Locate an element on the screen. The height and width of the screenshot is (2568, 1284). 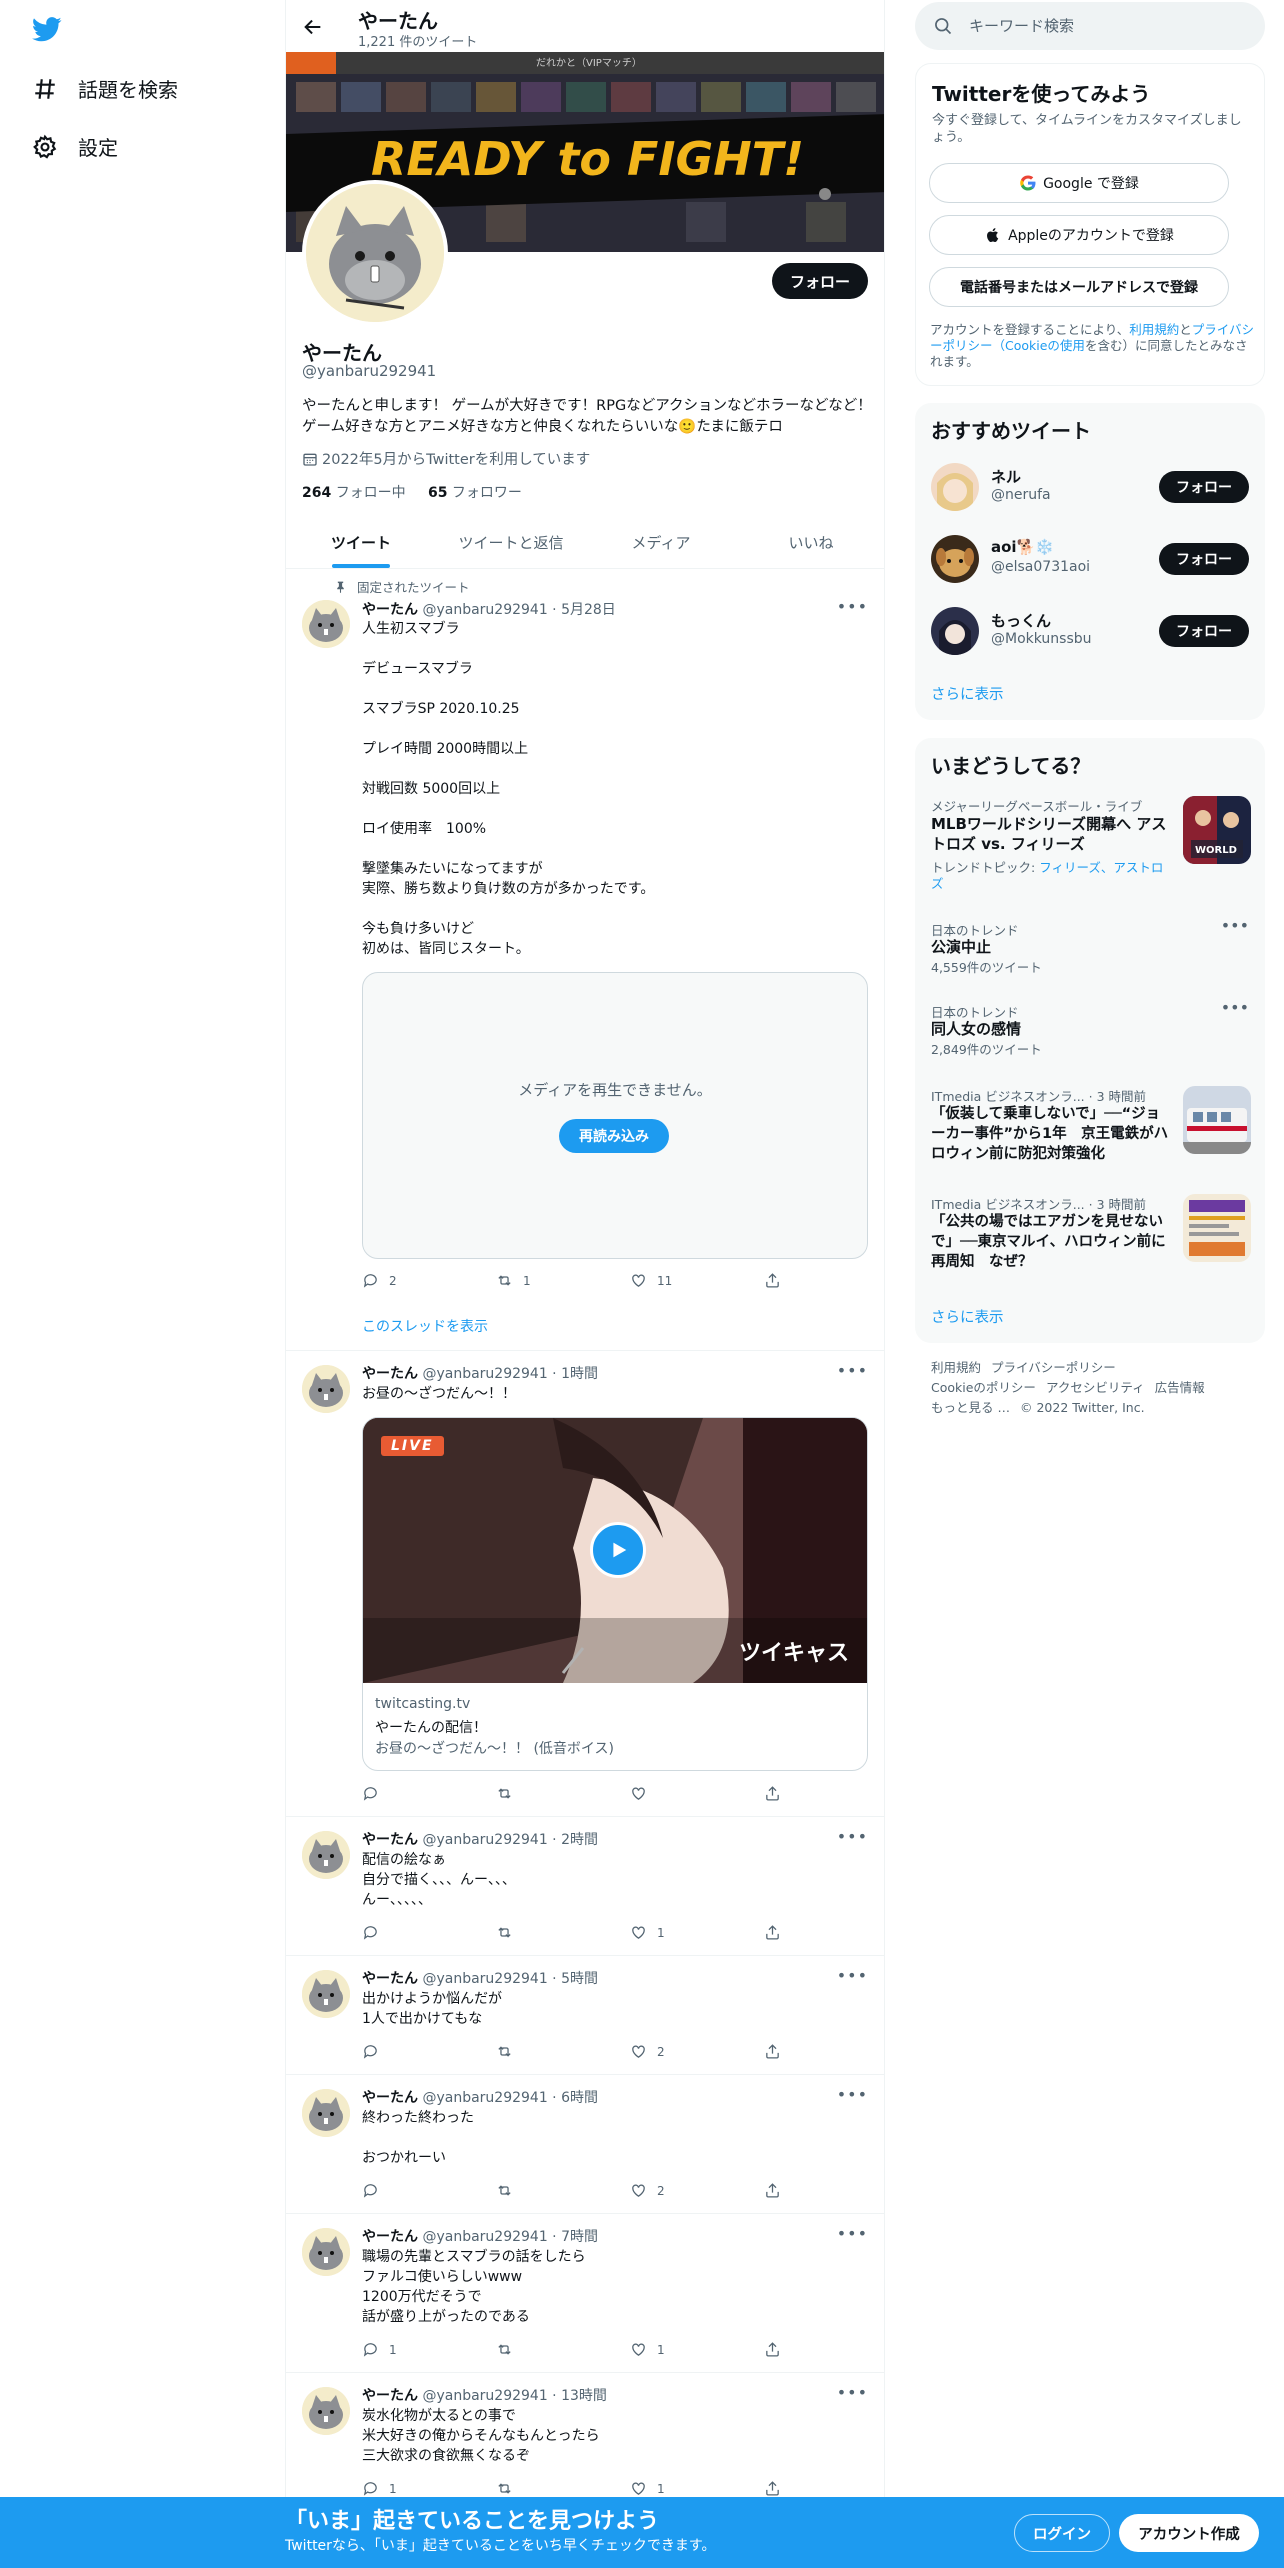
retweet-button: 1 is located at coordinates (513, 1280).